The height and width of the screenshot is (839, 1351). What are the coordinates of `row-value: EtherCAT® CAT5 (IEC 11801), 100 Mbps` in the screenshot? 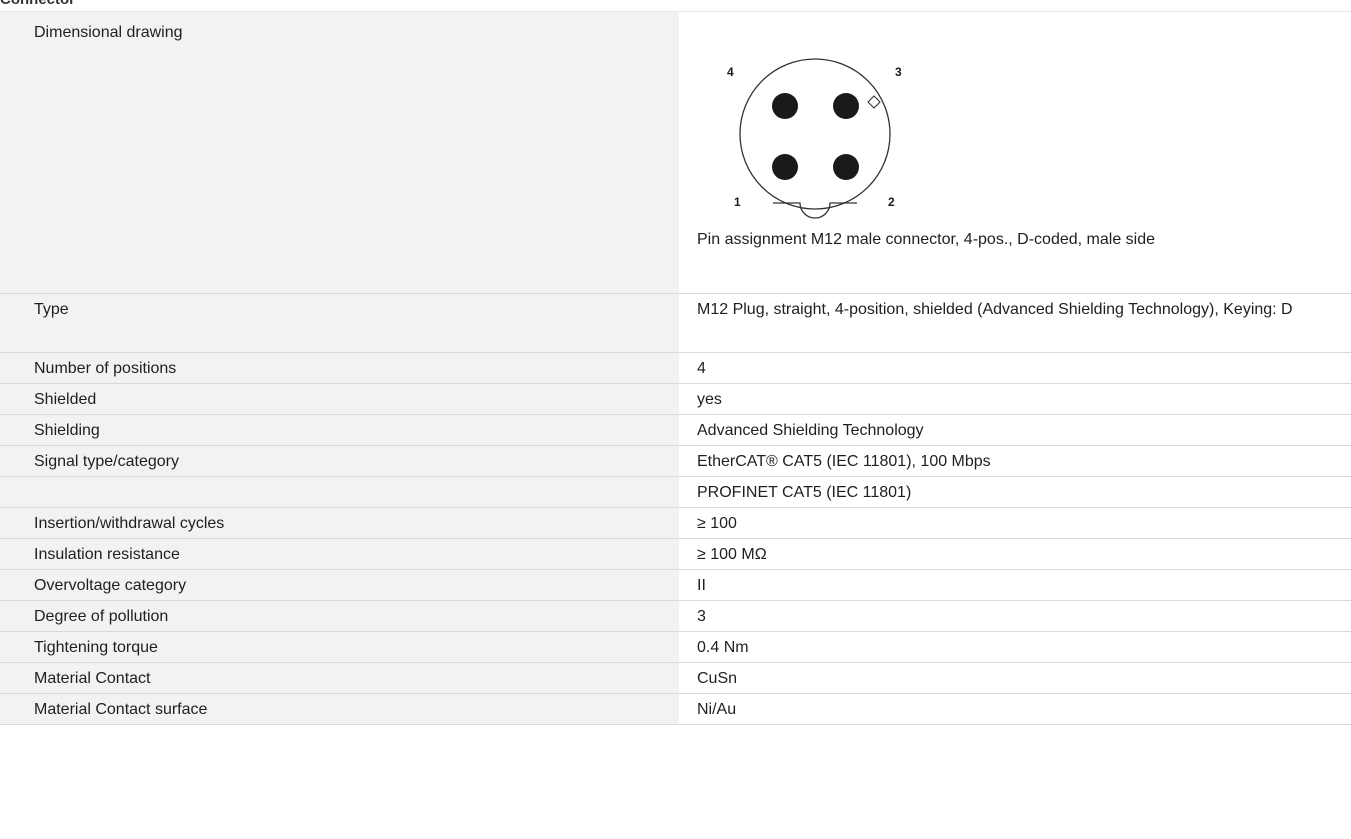 It's located at (1015, 461).